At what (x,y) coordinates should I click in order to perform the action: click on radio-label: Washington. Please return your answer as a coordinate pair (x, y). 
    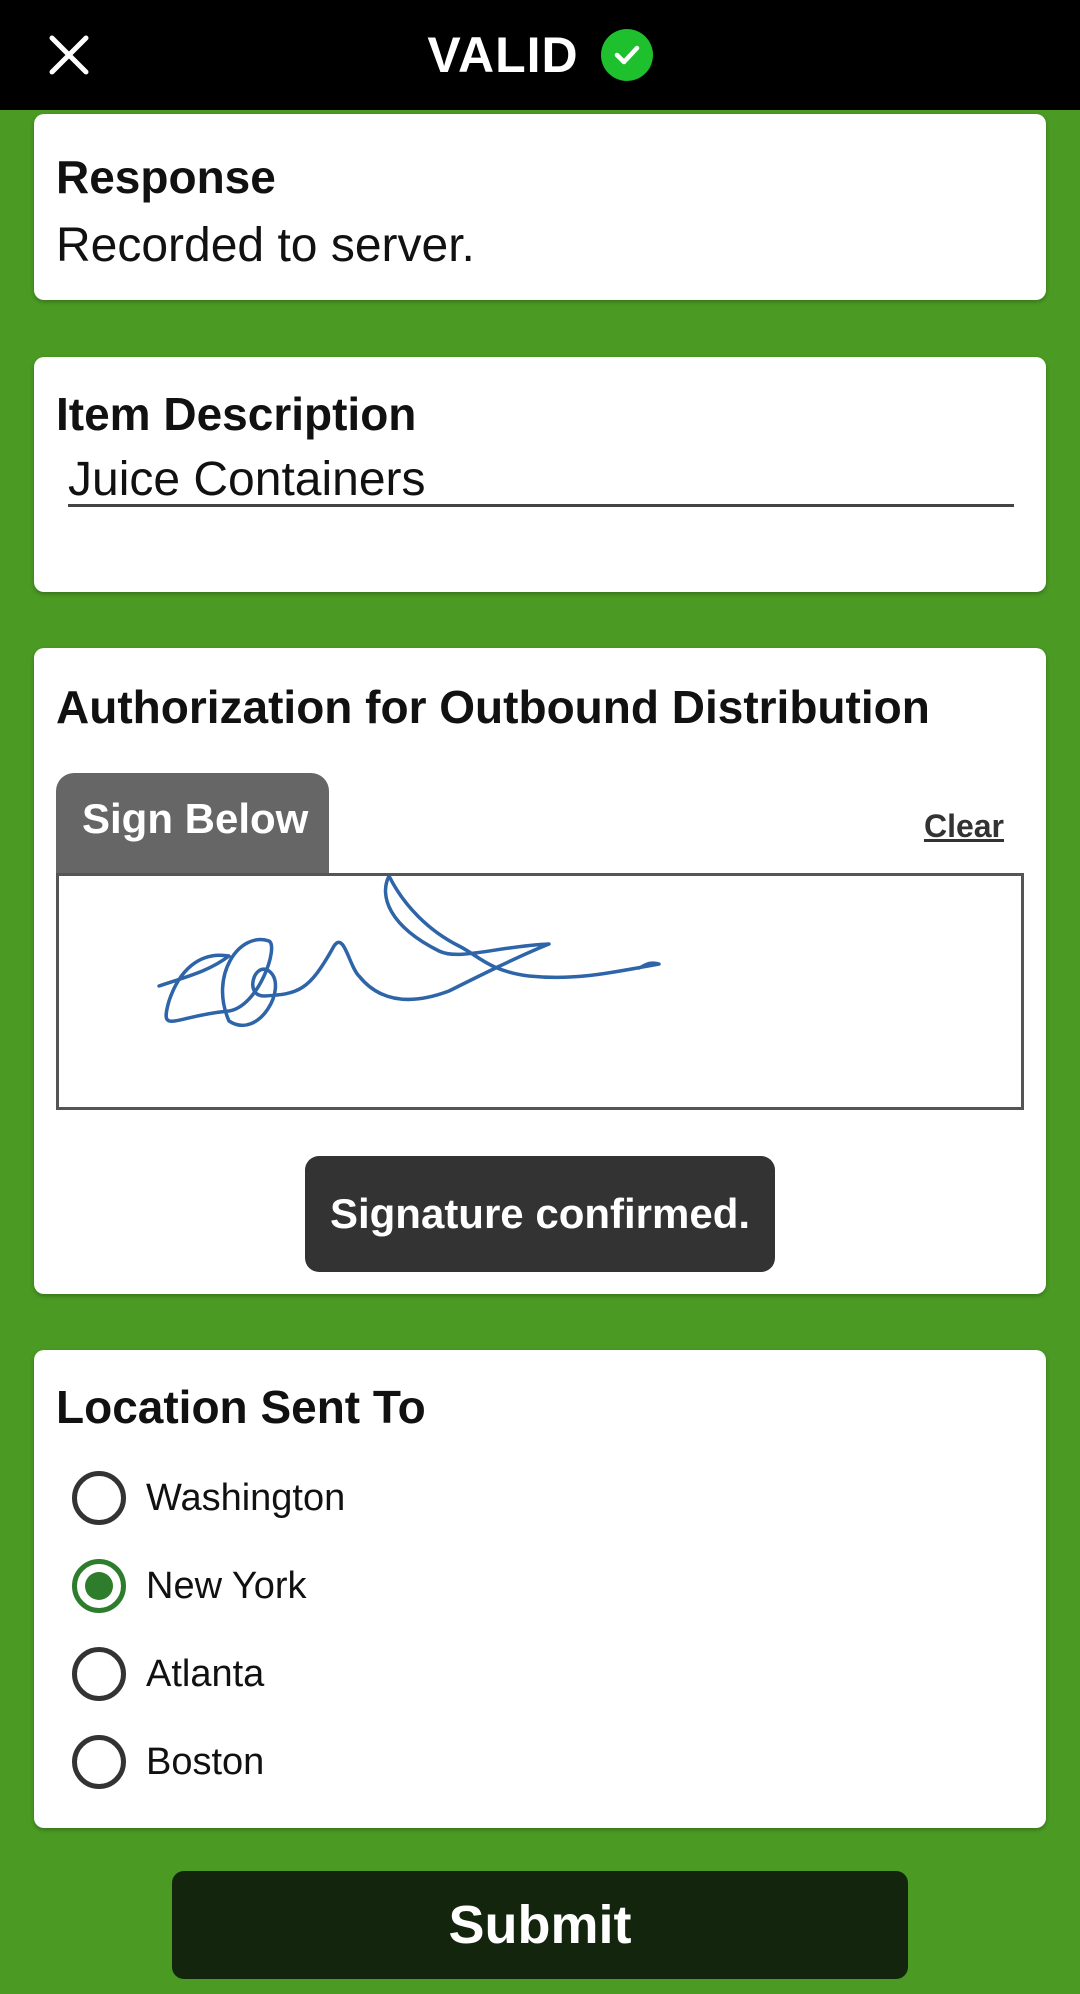
    Looking at the image, I should click on (246, 1497).